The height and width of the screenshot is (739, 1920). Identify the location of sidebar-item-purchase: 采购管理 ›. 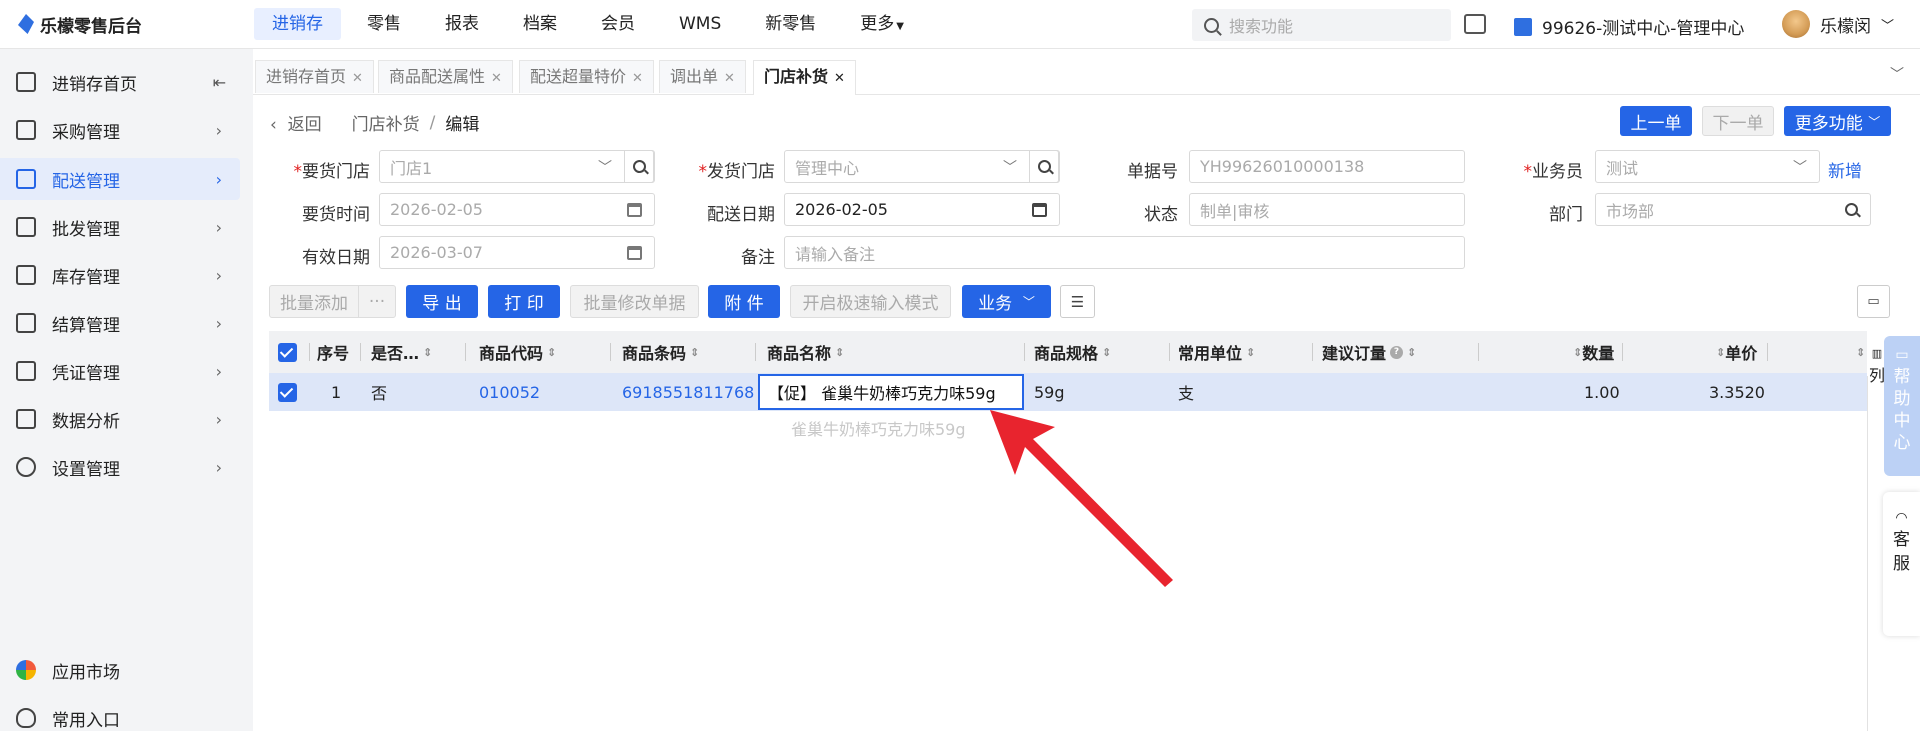
(120, 130).